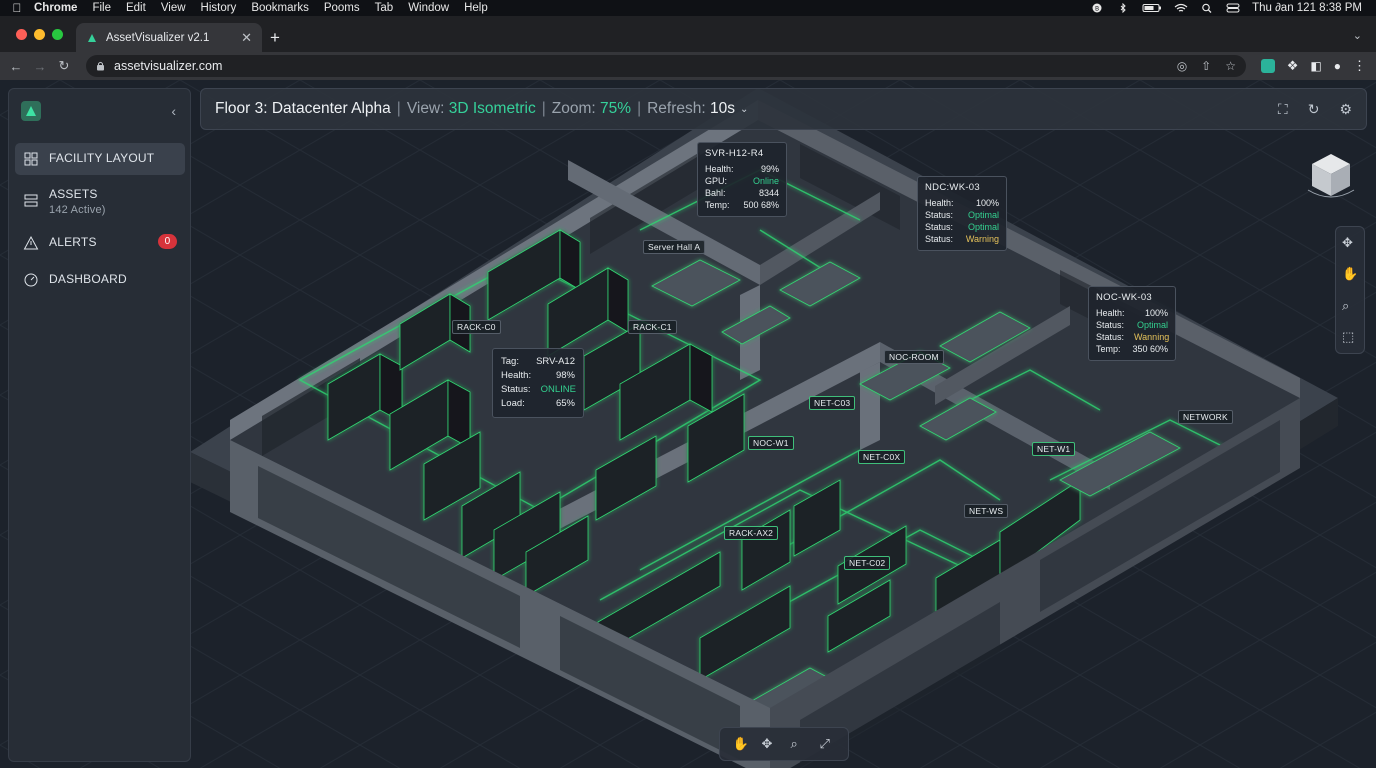 This screenshot has width=1376, height=768. What do you see at coordinates (168, 66) in the screenshot?
I see `url-text: assetvisualizer.com` at bounding box center [168, 66].